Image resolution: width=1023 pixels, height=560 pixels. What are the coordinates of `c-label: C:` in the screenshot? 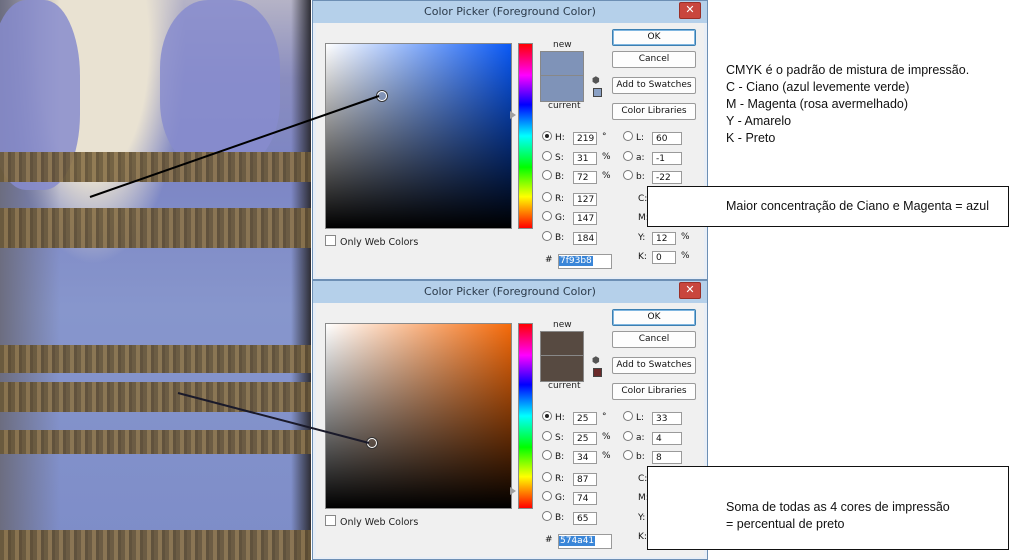 It's located at (643, 479).